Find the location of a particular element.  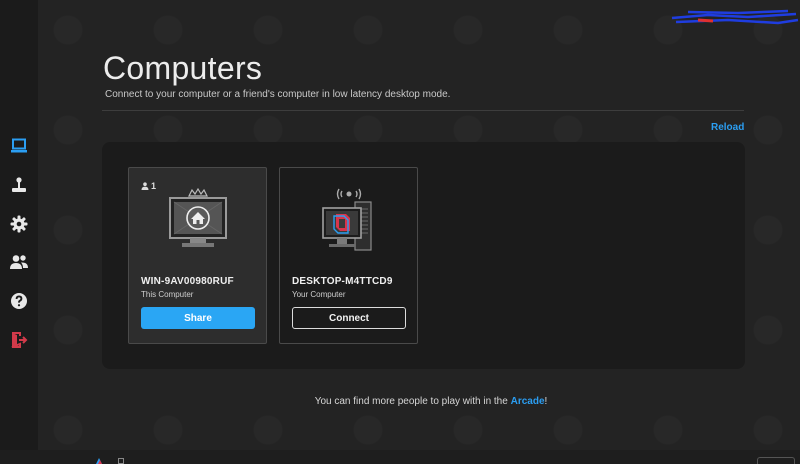

users-count: 1 is located at coordinates (148, 186).